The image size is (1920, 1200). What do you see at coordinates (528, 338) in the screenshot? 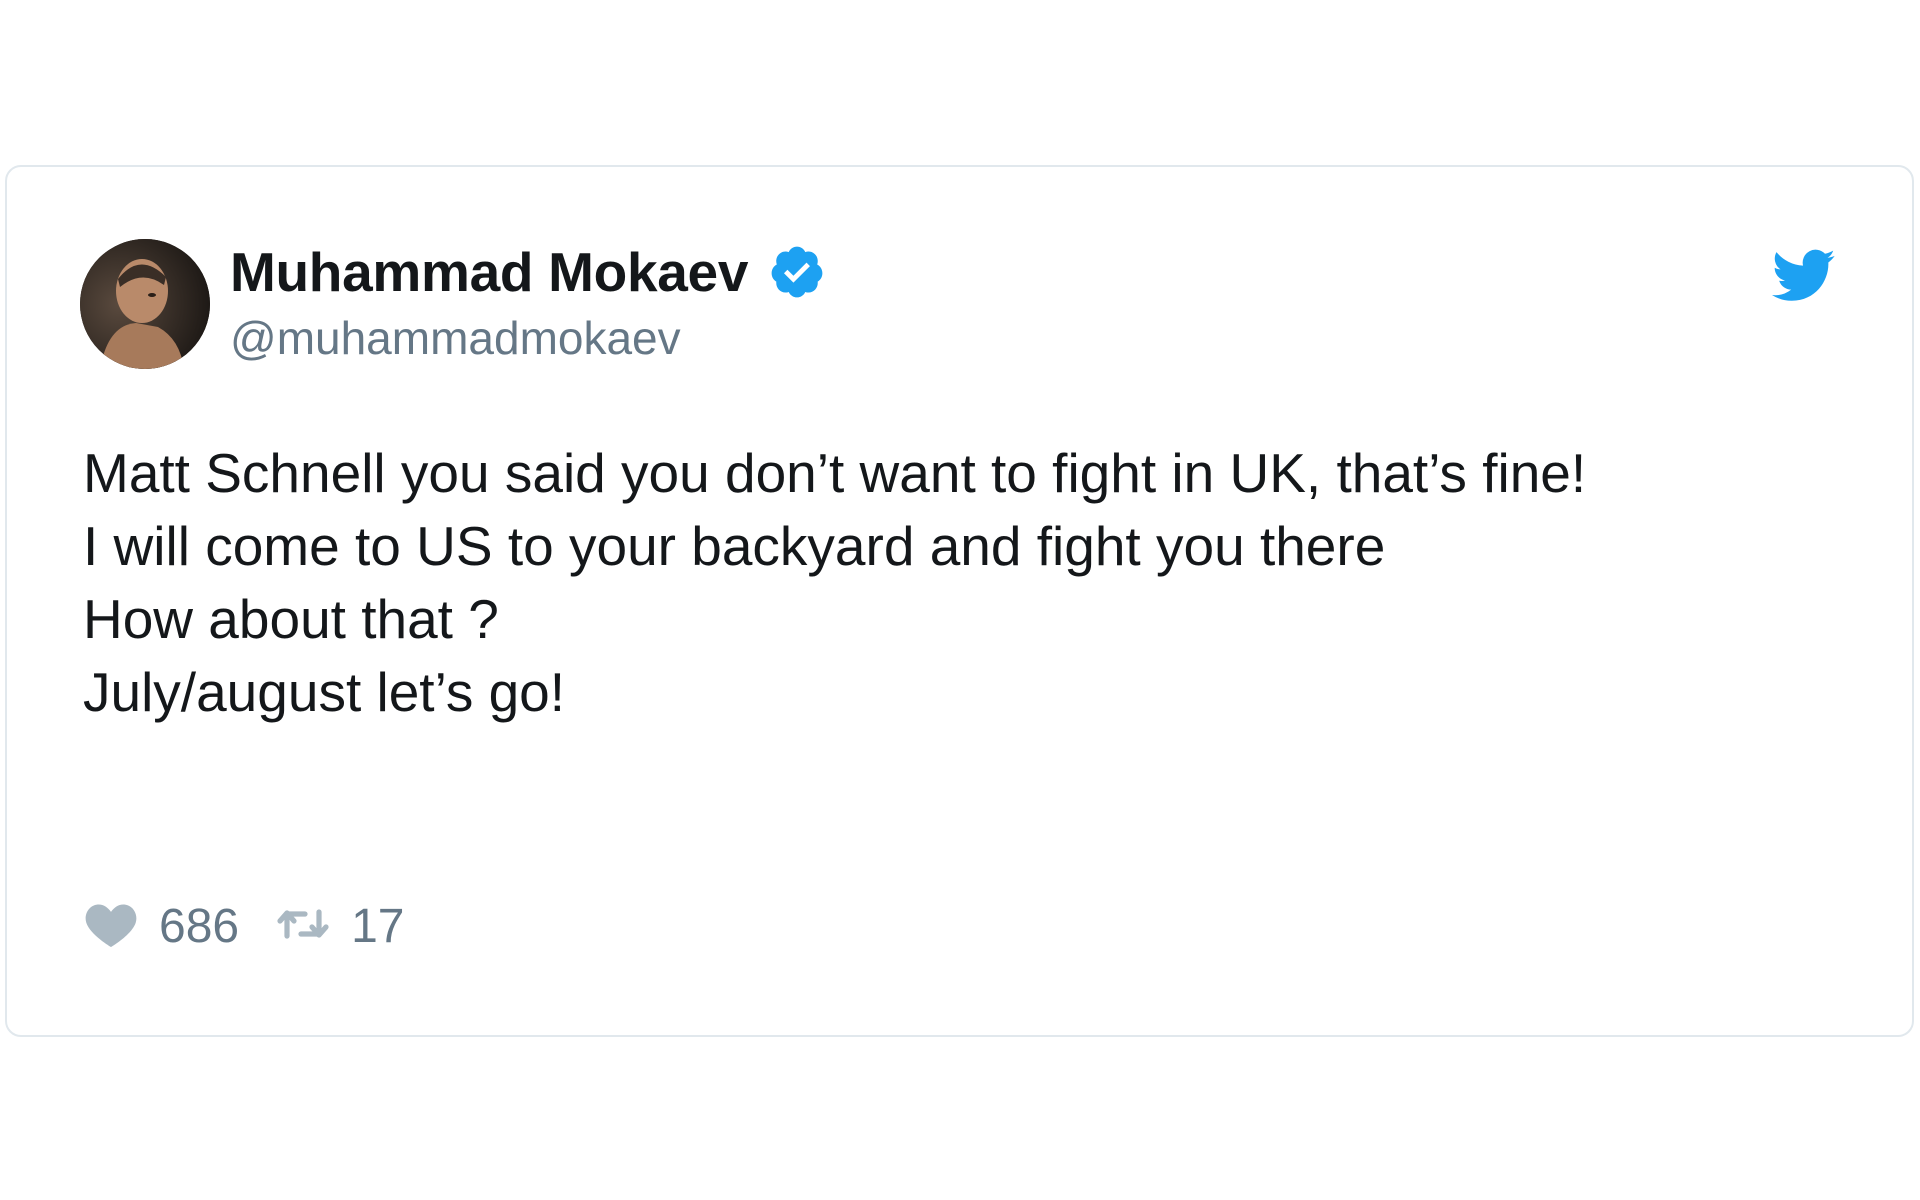
I see `handle: @muhammadmokaev` at bounding box center [528, 338].